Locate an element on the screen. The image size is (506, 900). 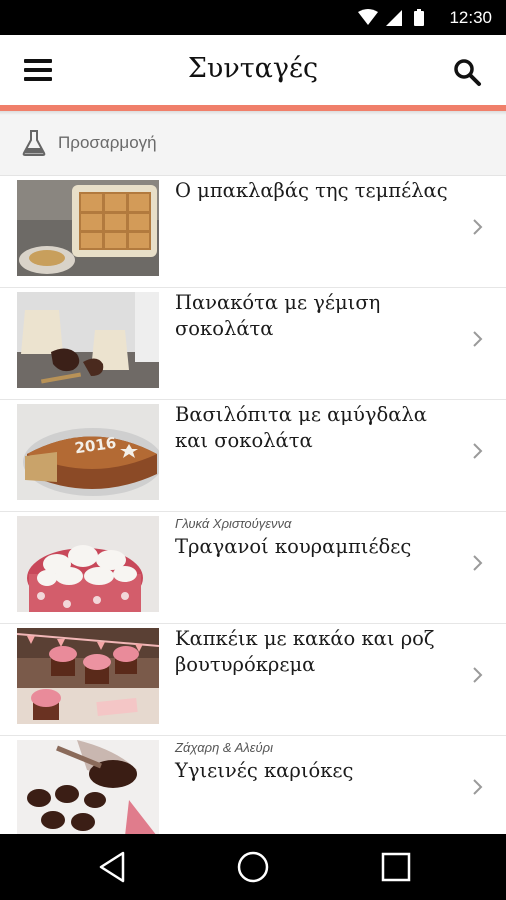
status-bar: 12:30 is located at coordinates (253, 17).